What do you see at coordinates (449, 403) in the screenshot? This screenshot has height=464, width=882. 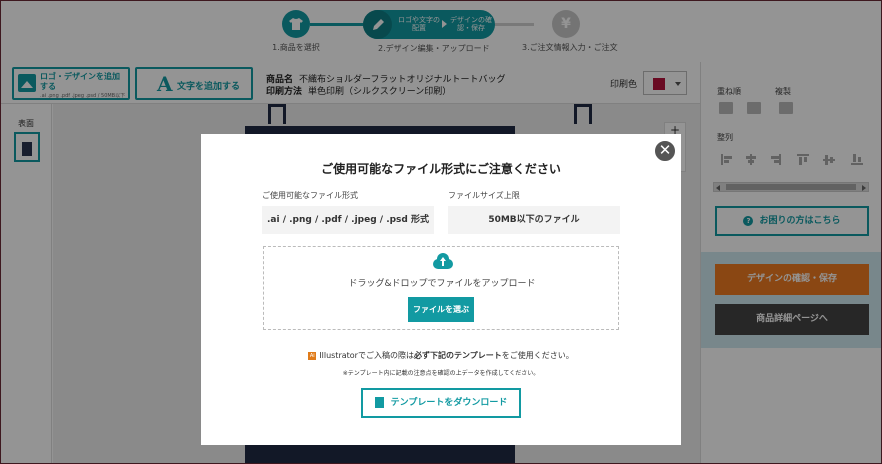 I see `download-template-label: テンプレートをダウンロード` at bounding box center [449, 403].